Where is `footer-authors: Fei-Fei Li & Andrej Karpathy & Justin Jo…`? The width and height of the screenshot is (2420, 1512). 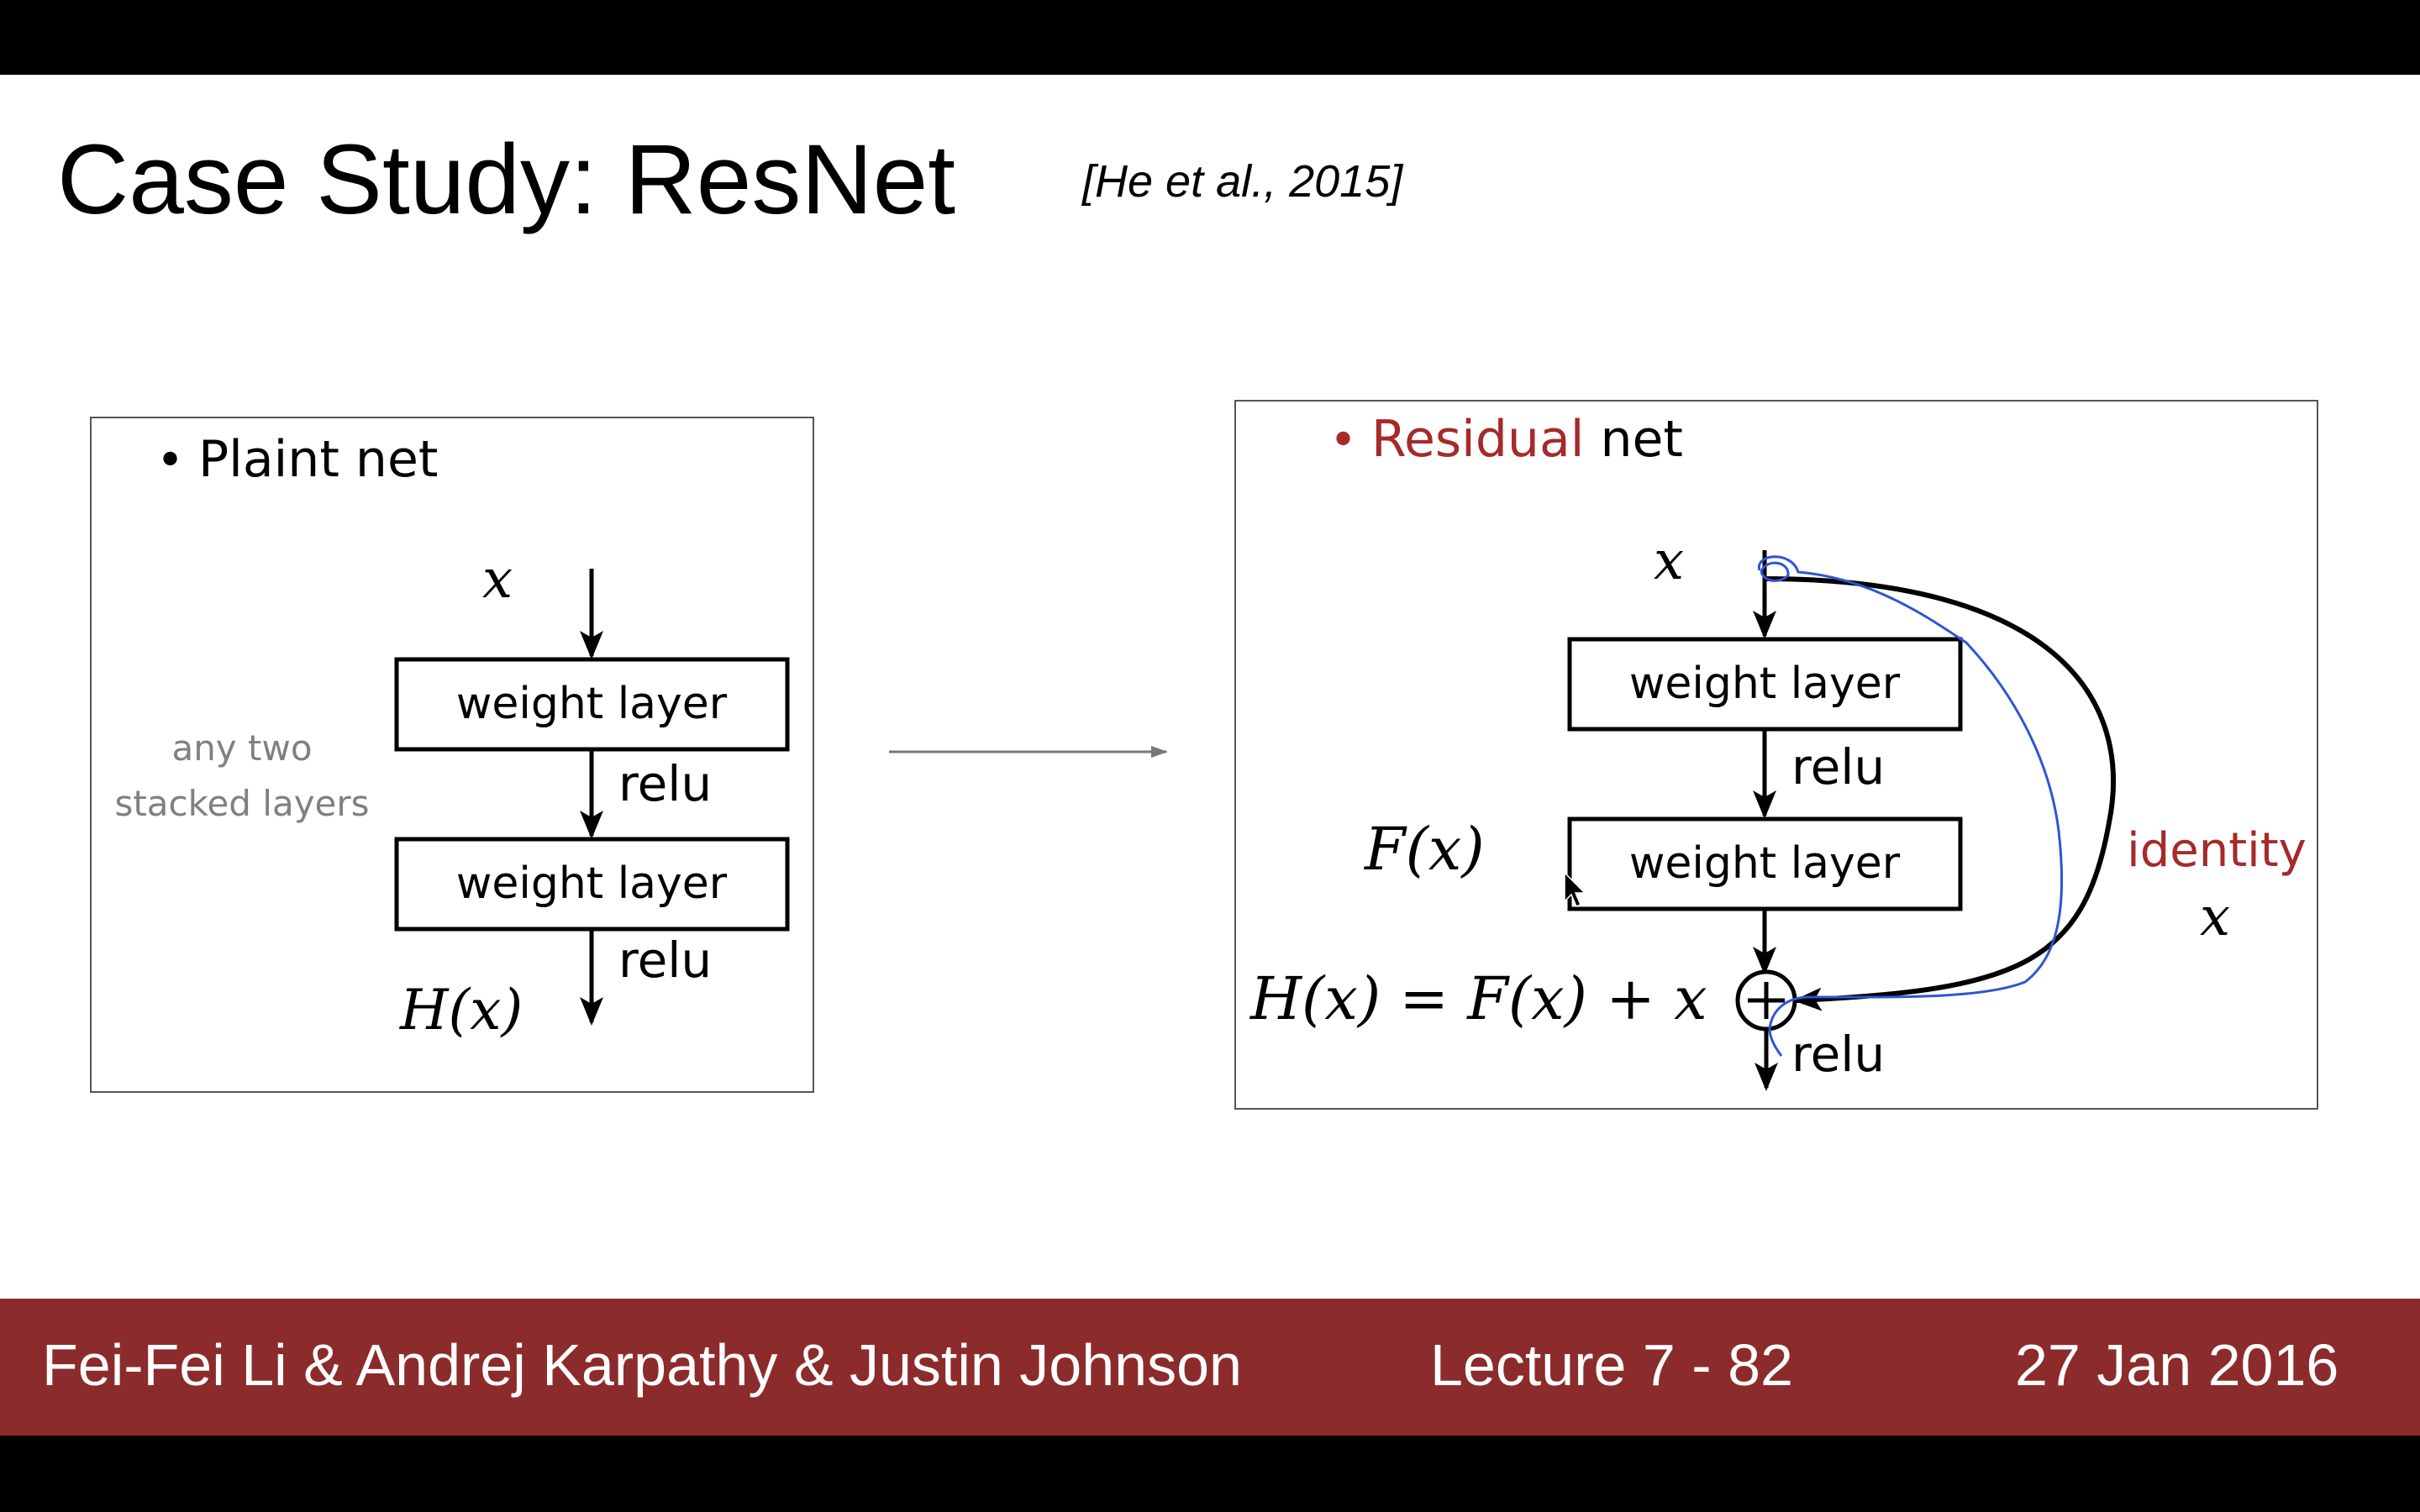
footer-authors: Fei-Fei Li & Andrej Karpathy & Justin Jo… is located at coordinates (642, 1365).